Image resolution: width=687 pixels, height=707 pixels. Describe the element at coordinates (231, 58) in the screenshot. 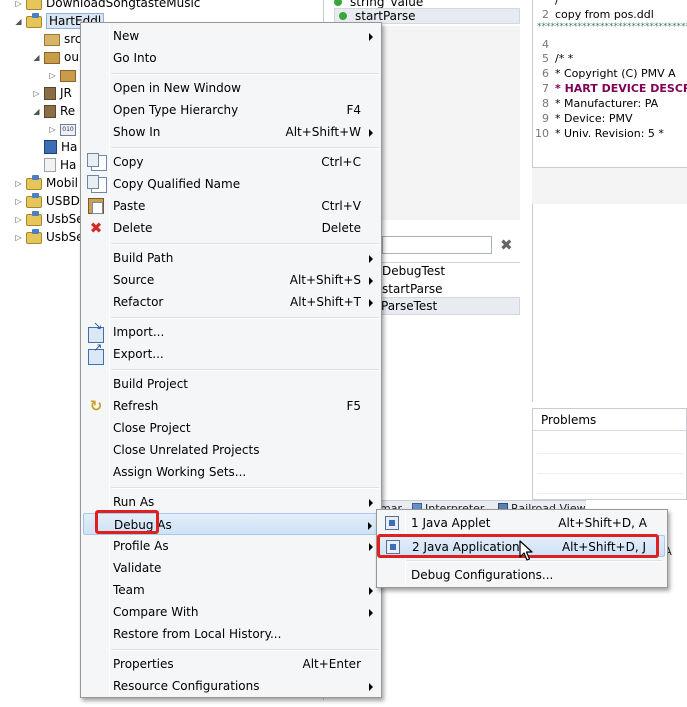

I see `menu-item-go-into: Go Into` at that location.